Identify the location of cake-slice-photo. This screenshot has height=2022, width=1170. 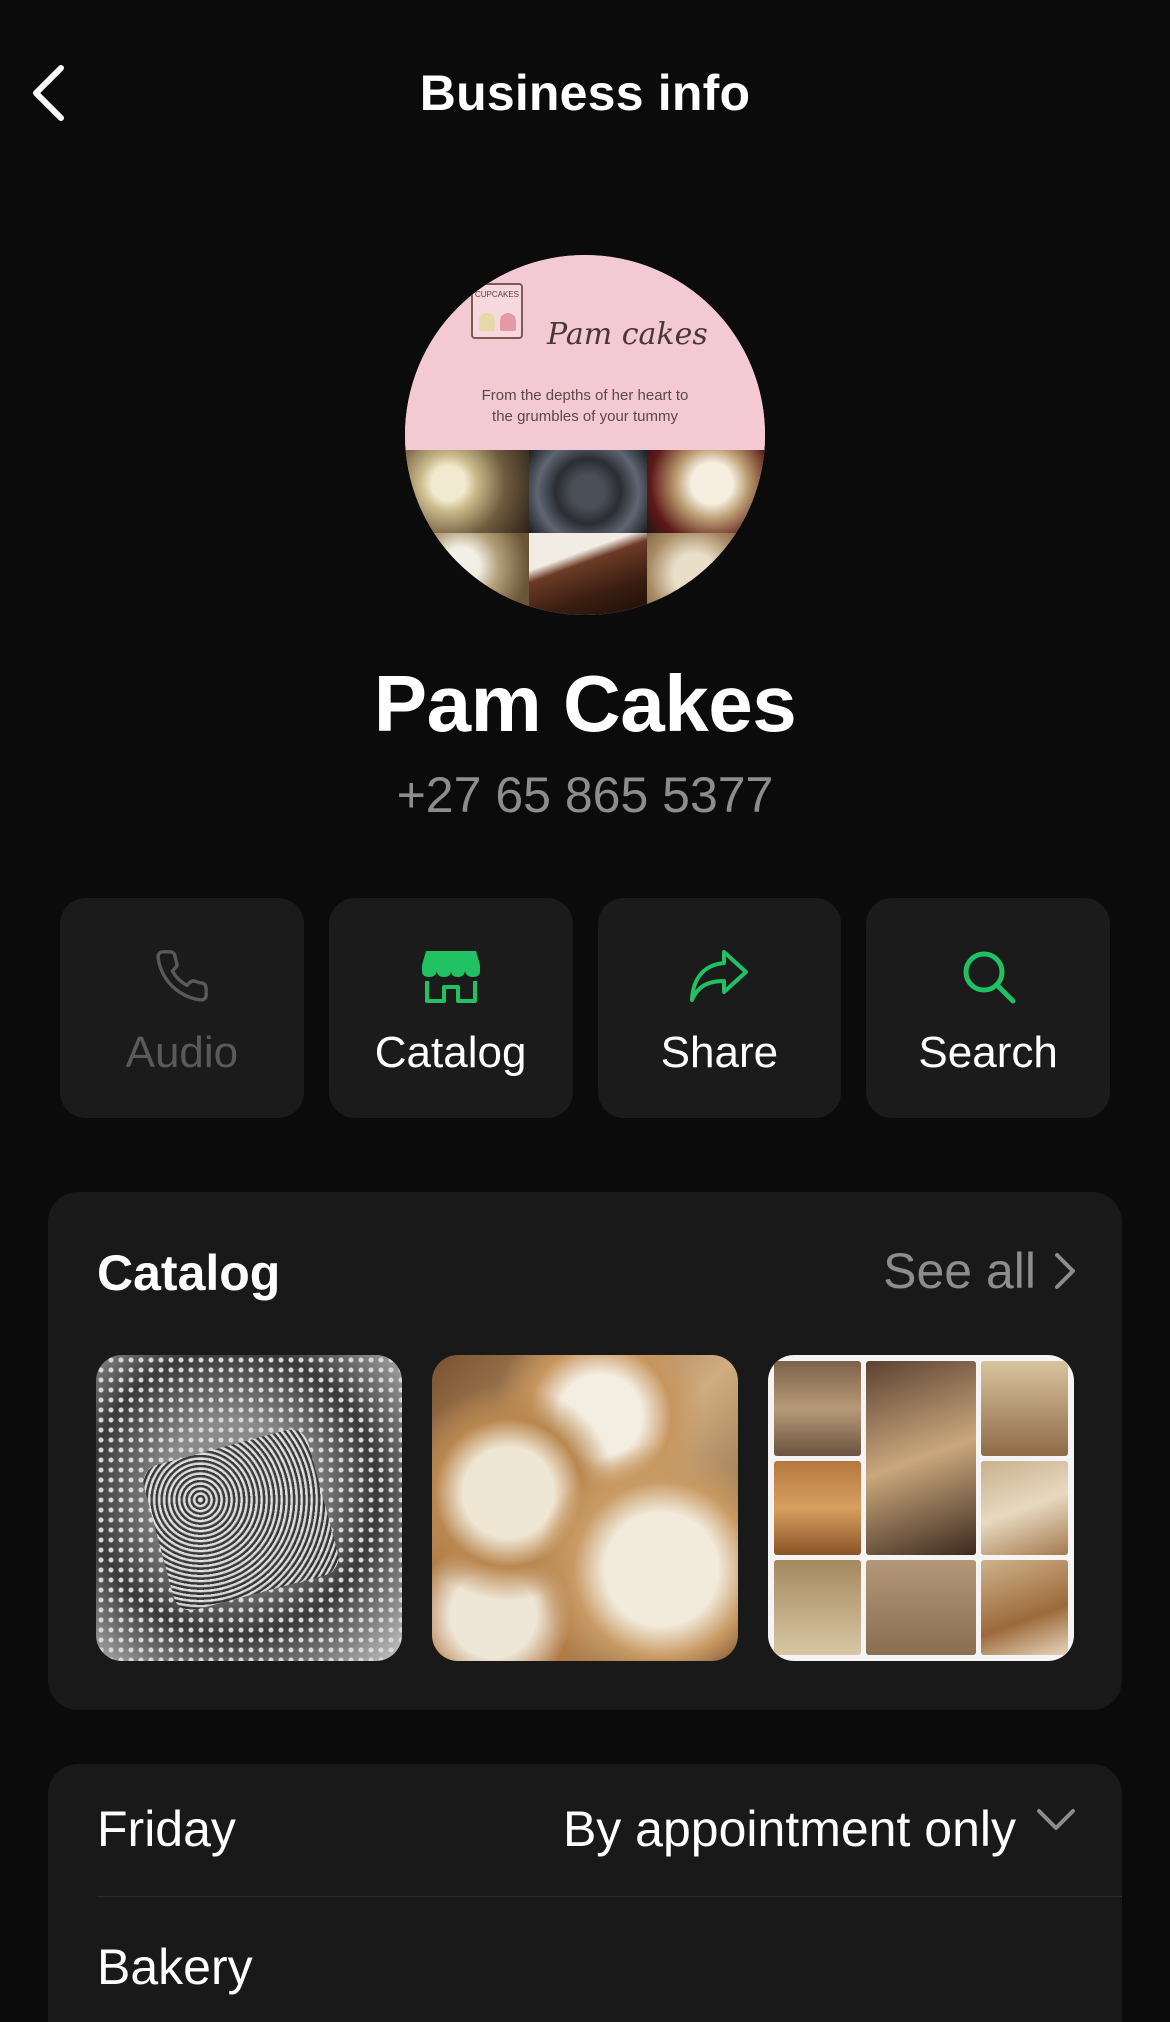
(587, 573).